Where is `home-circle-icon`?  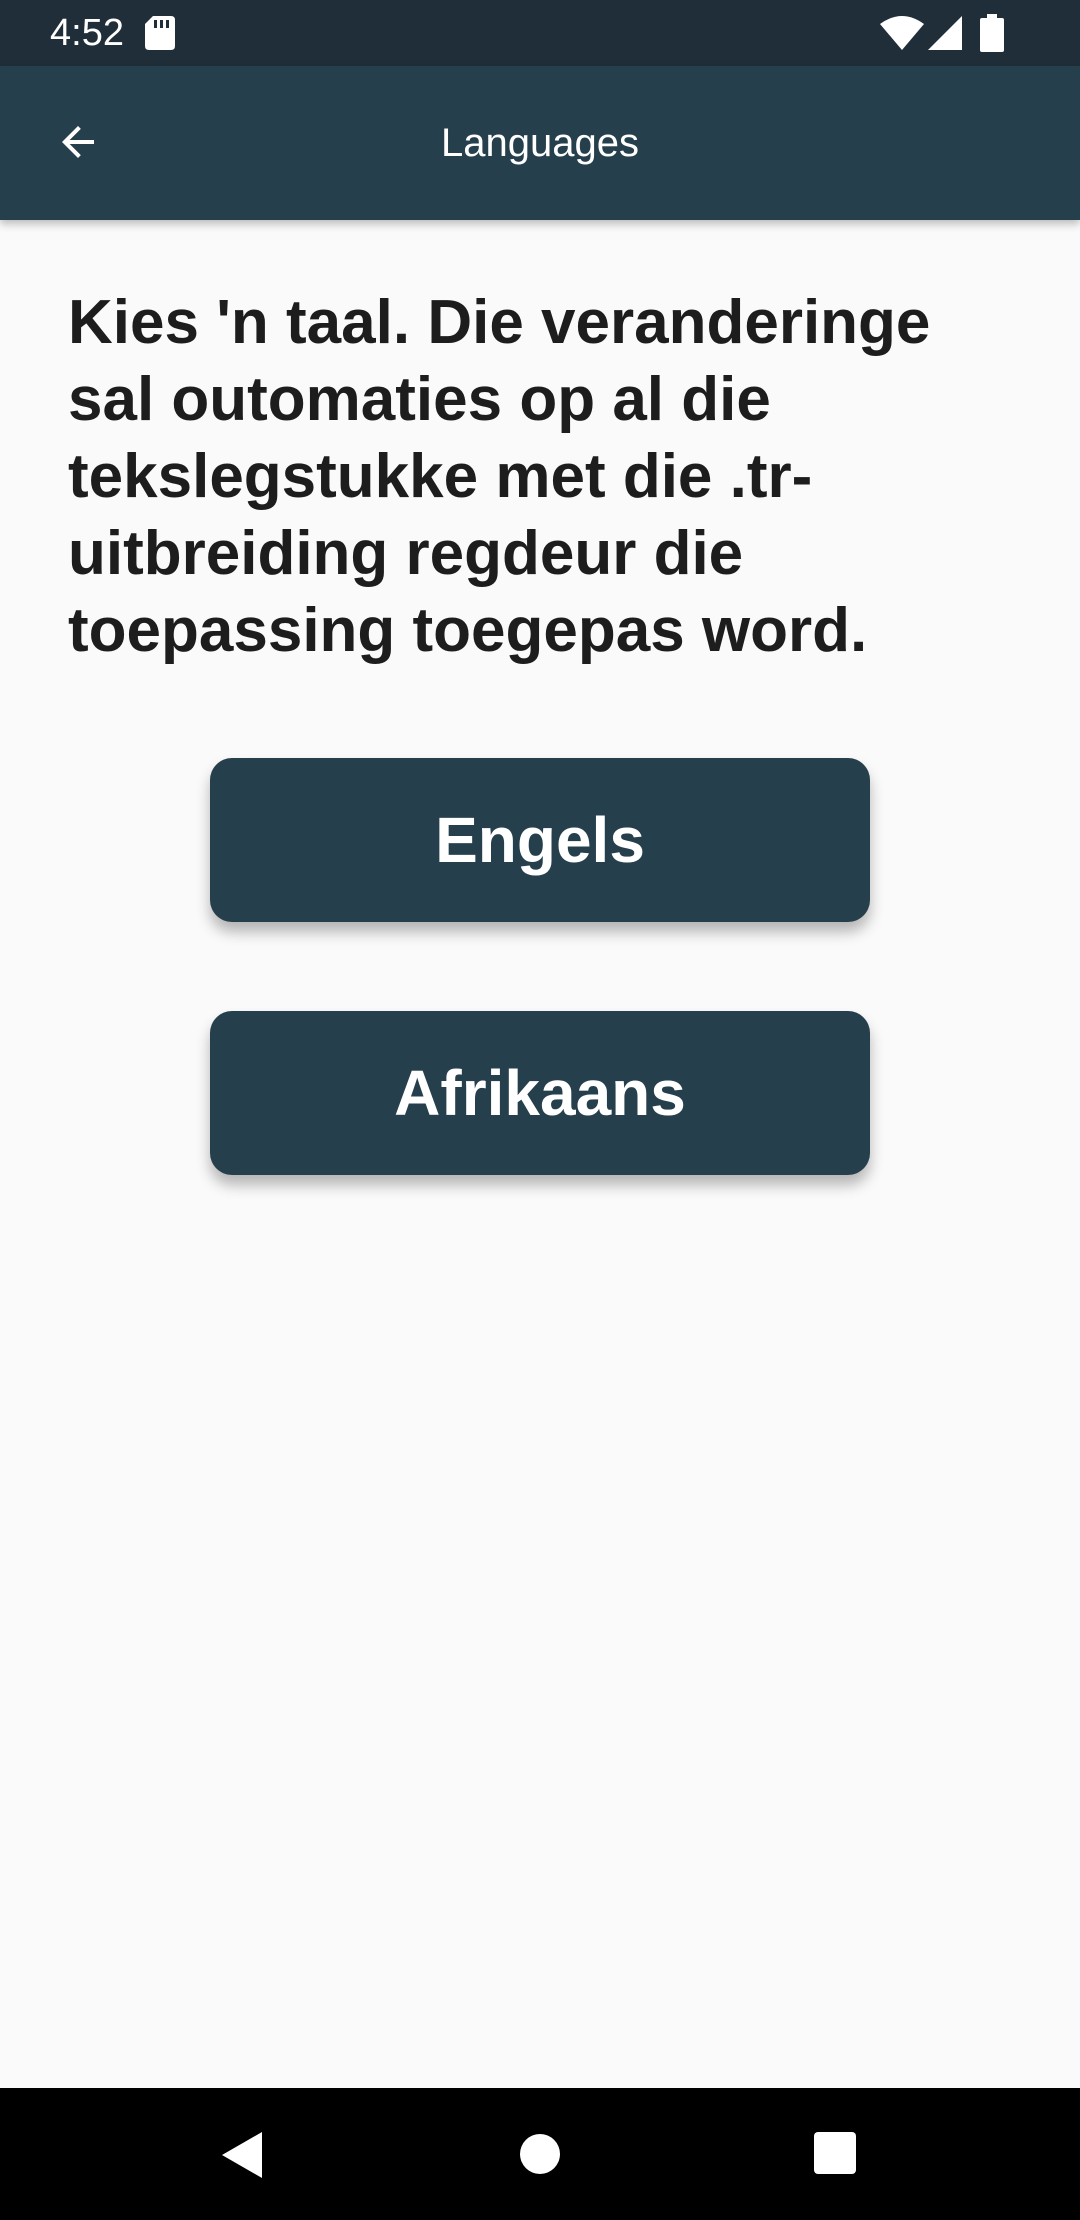 home-circle-icon is located at coordinates (540, 2154).